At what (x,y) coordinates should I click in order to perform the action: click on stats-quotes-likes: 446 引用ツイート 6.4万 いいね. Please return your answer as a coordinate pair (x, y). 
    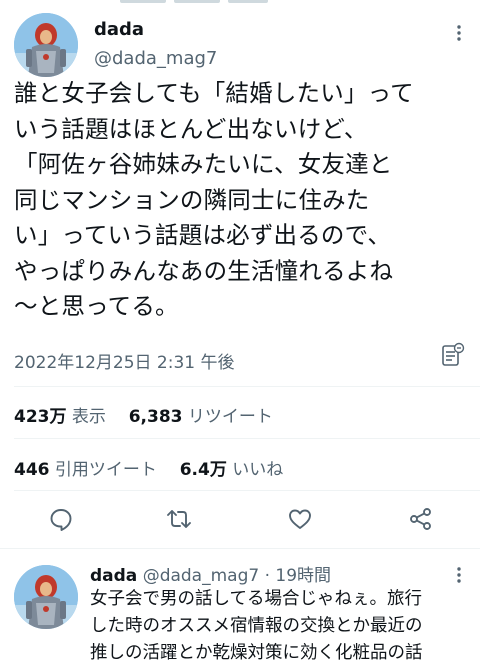
    Looking at the image, I should click on (148, 467).